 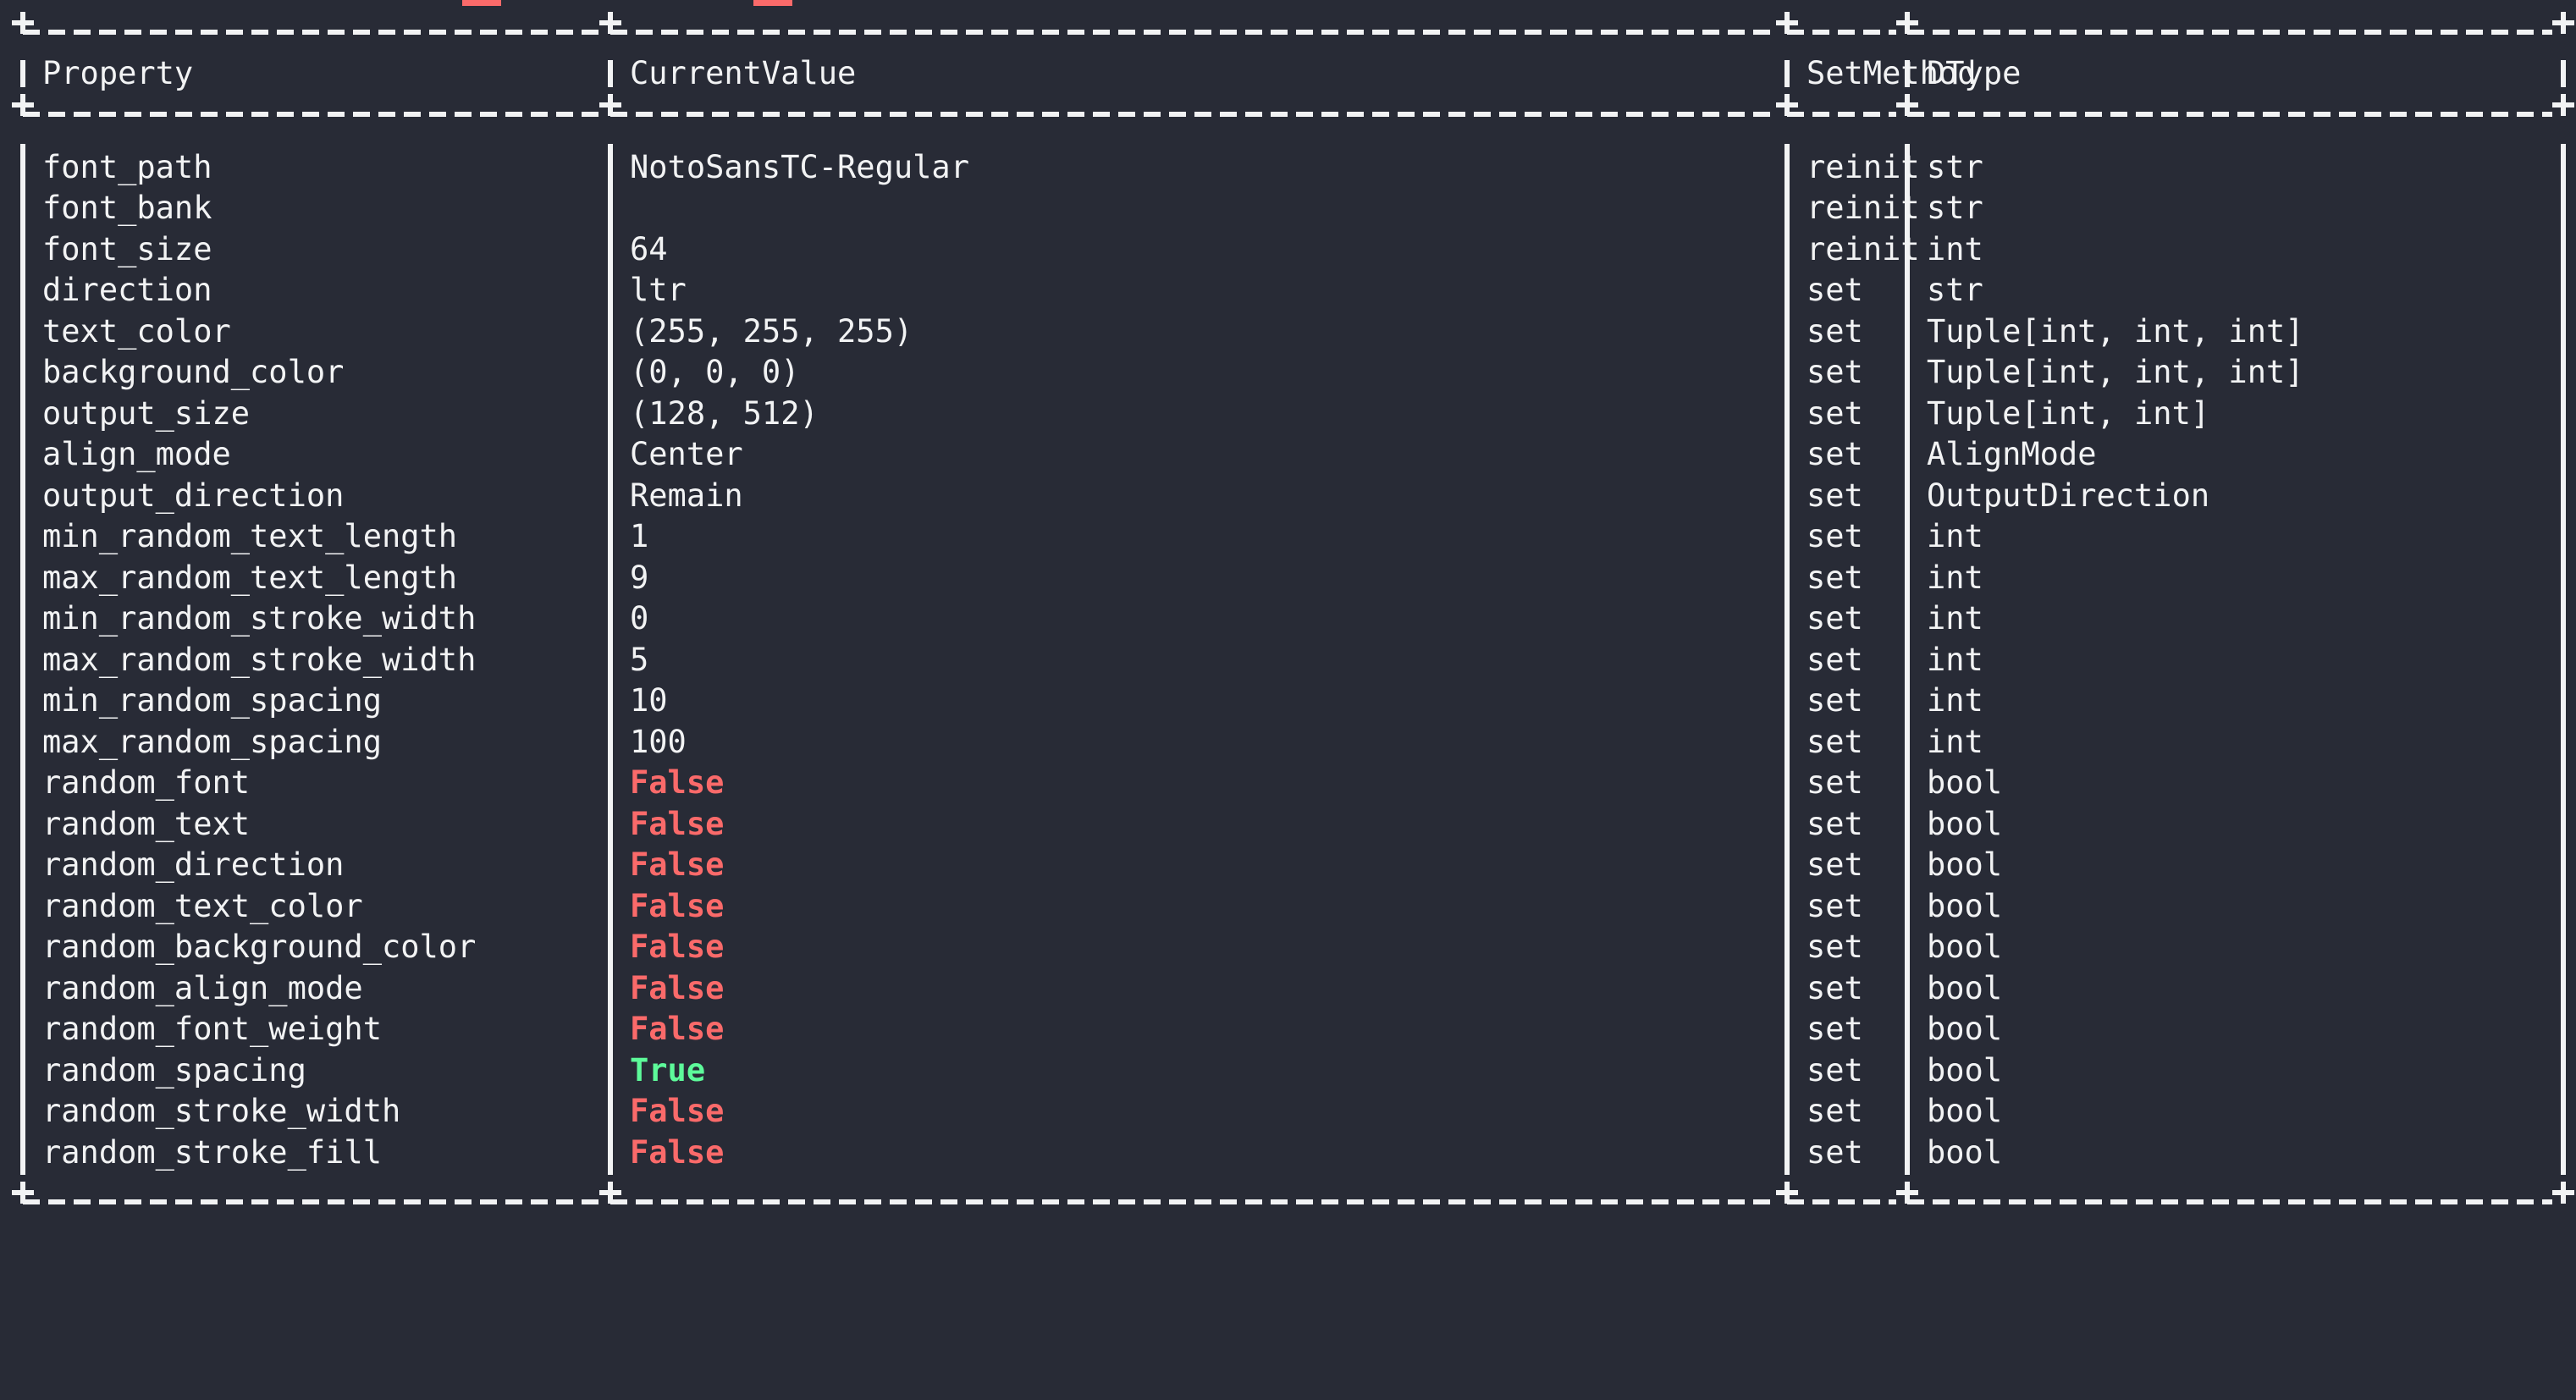 What do you see at coordinates (146, 823) in the screenshot?
I see `cell-property: random_text` at bounding box center [146, 823].